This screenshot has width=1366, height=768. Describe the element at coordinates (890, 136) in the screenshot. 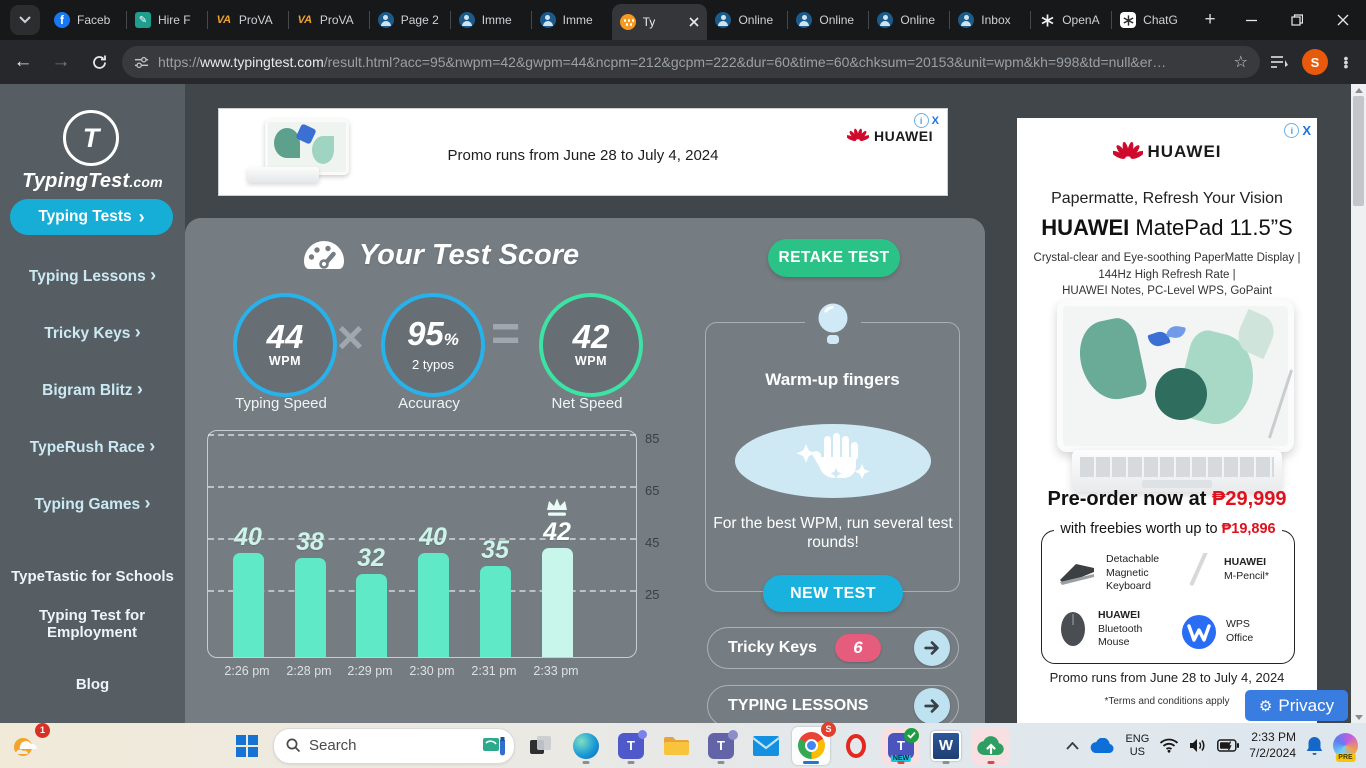

I see `huawei-brand: HUAWEI` at that location.